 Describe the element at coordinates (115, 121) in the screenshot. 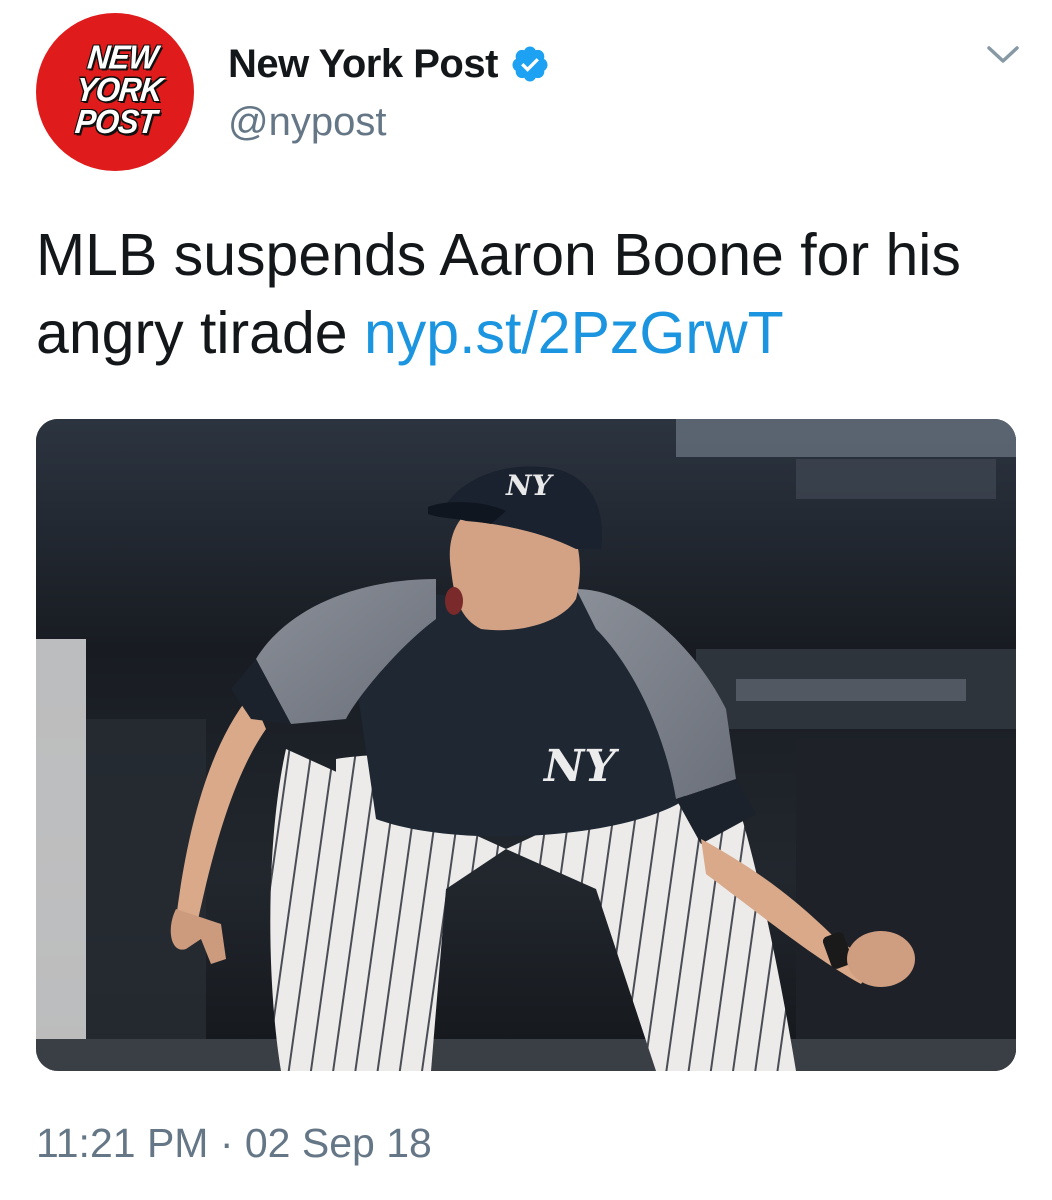

I see `logo-line-3: POST` at that location.